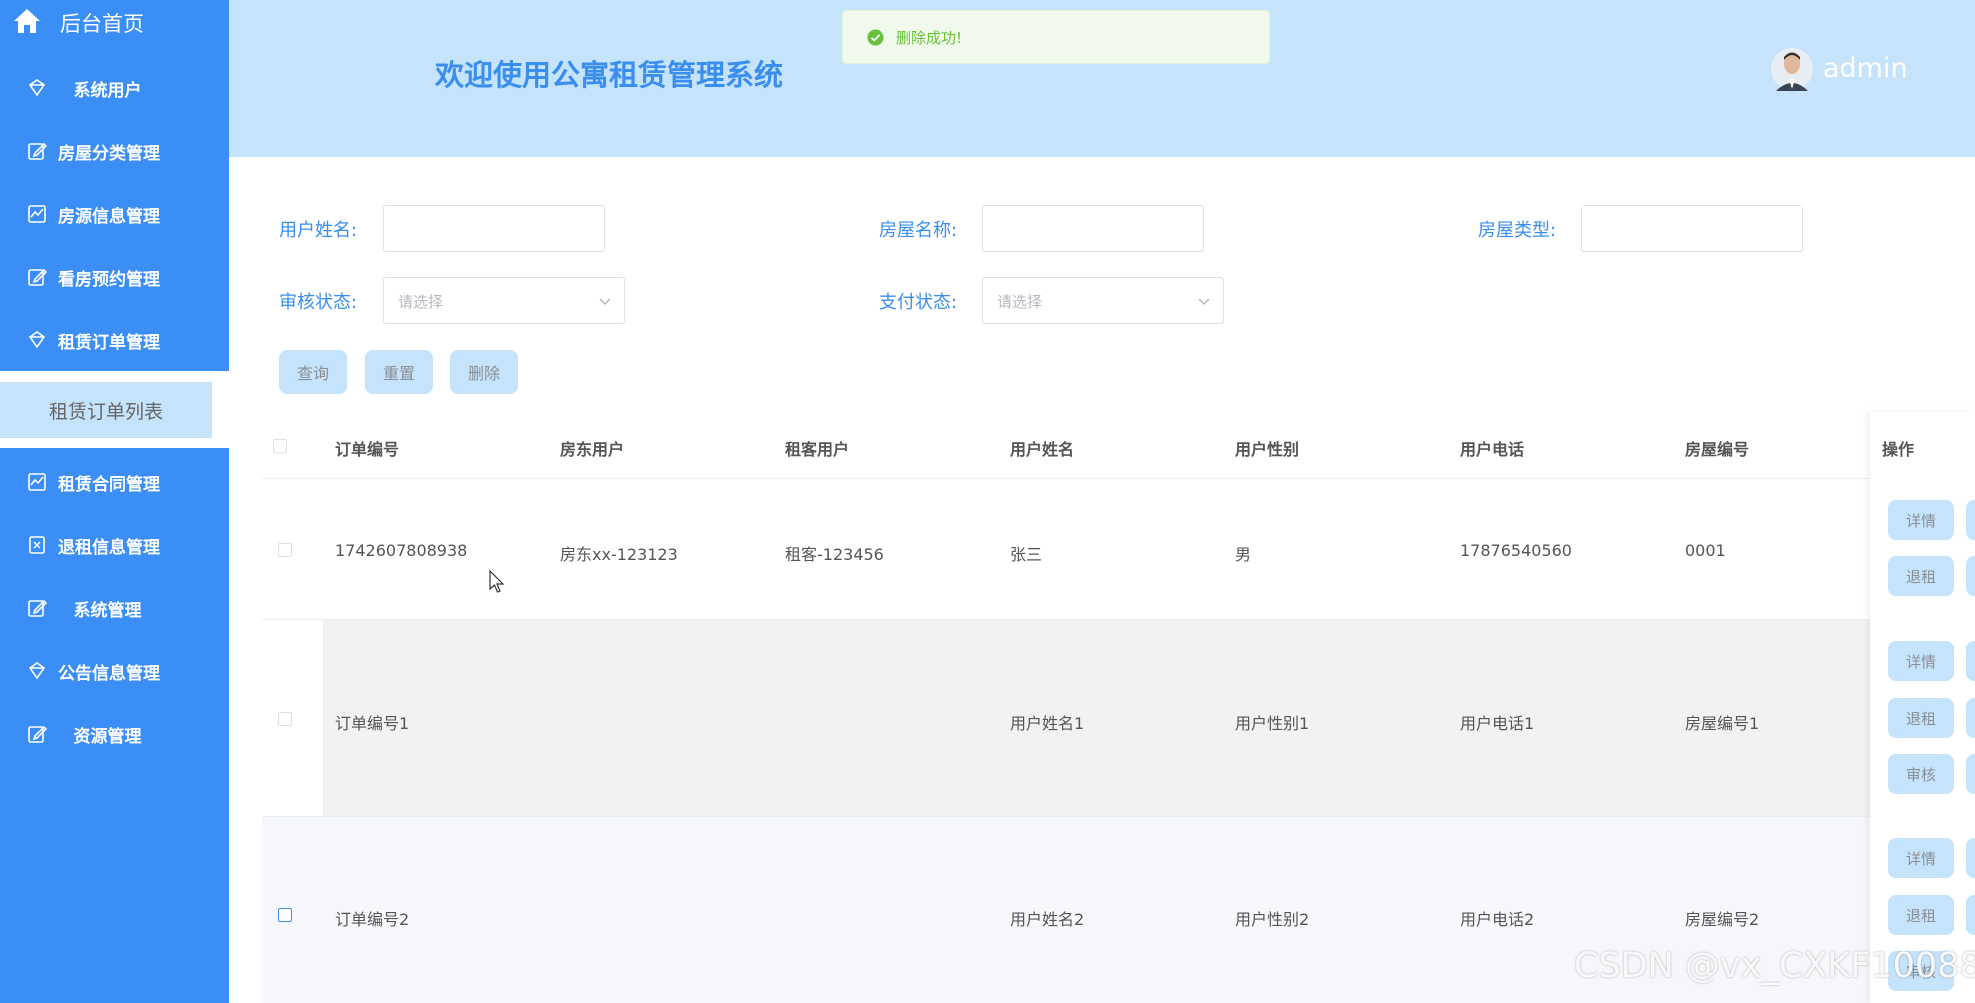  I want to click on sidebar-subitem-rental-order-list: 租赁订单列表, so click(106, 410).